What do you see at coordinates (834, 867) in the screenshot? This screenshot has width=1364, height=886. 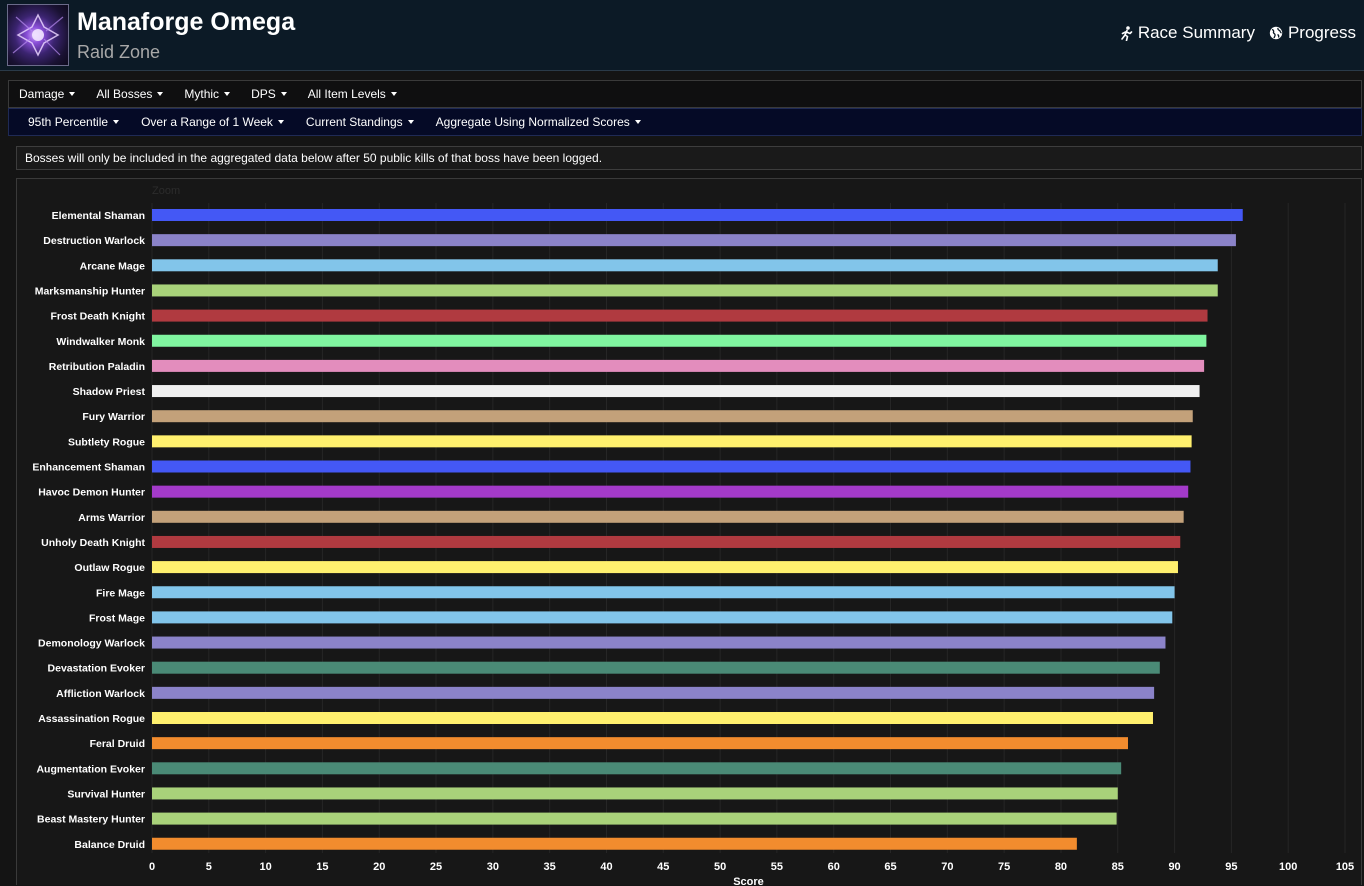 I see `x-tick-label: 60` at bounding box center [834, 867].